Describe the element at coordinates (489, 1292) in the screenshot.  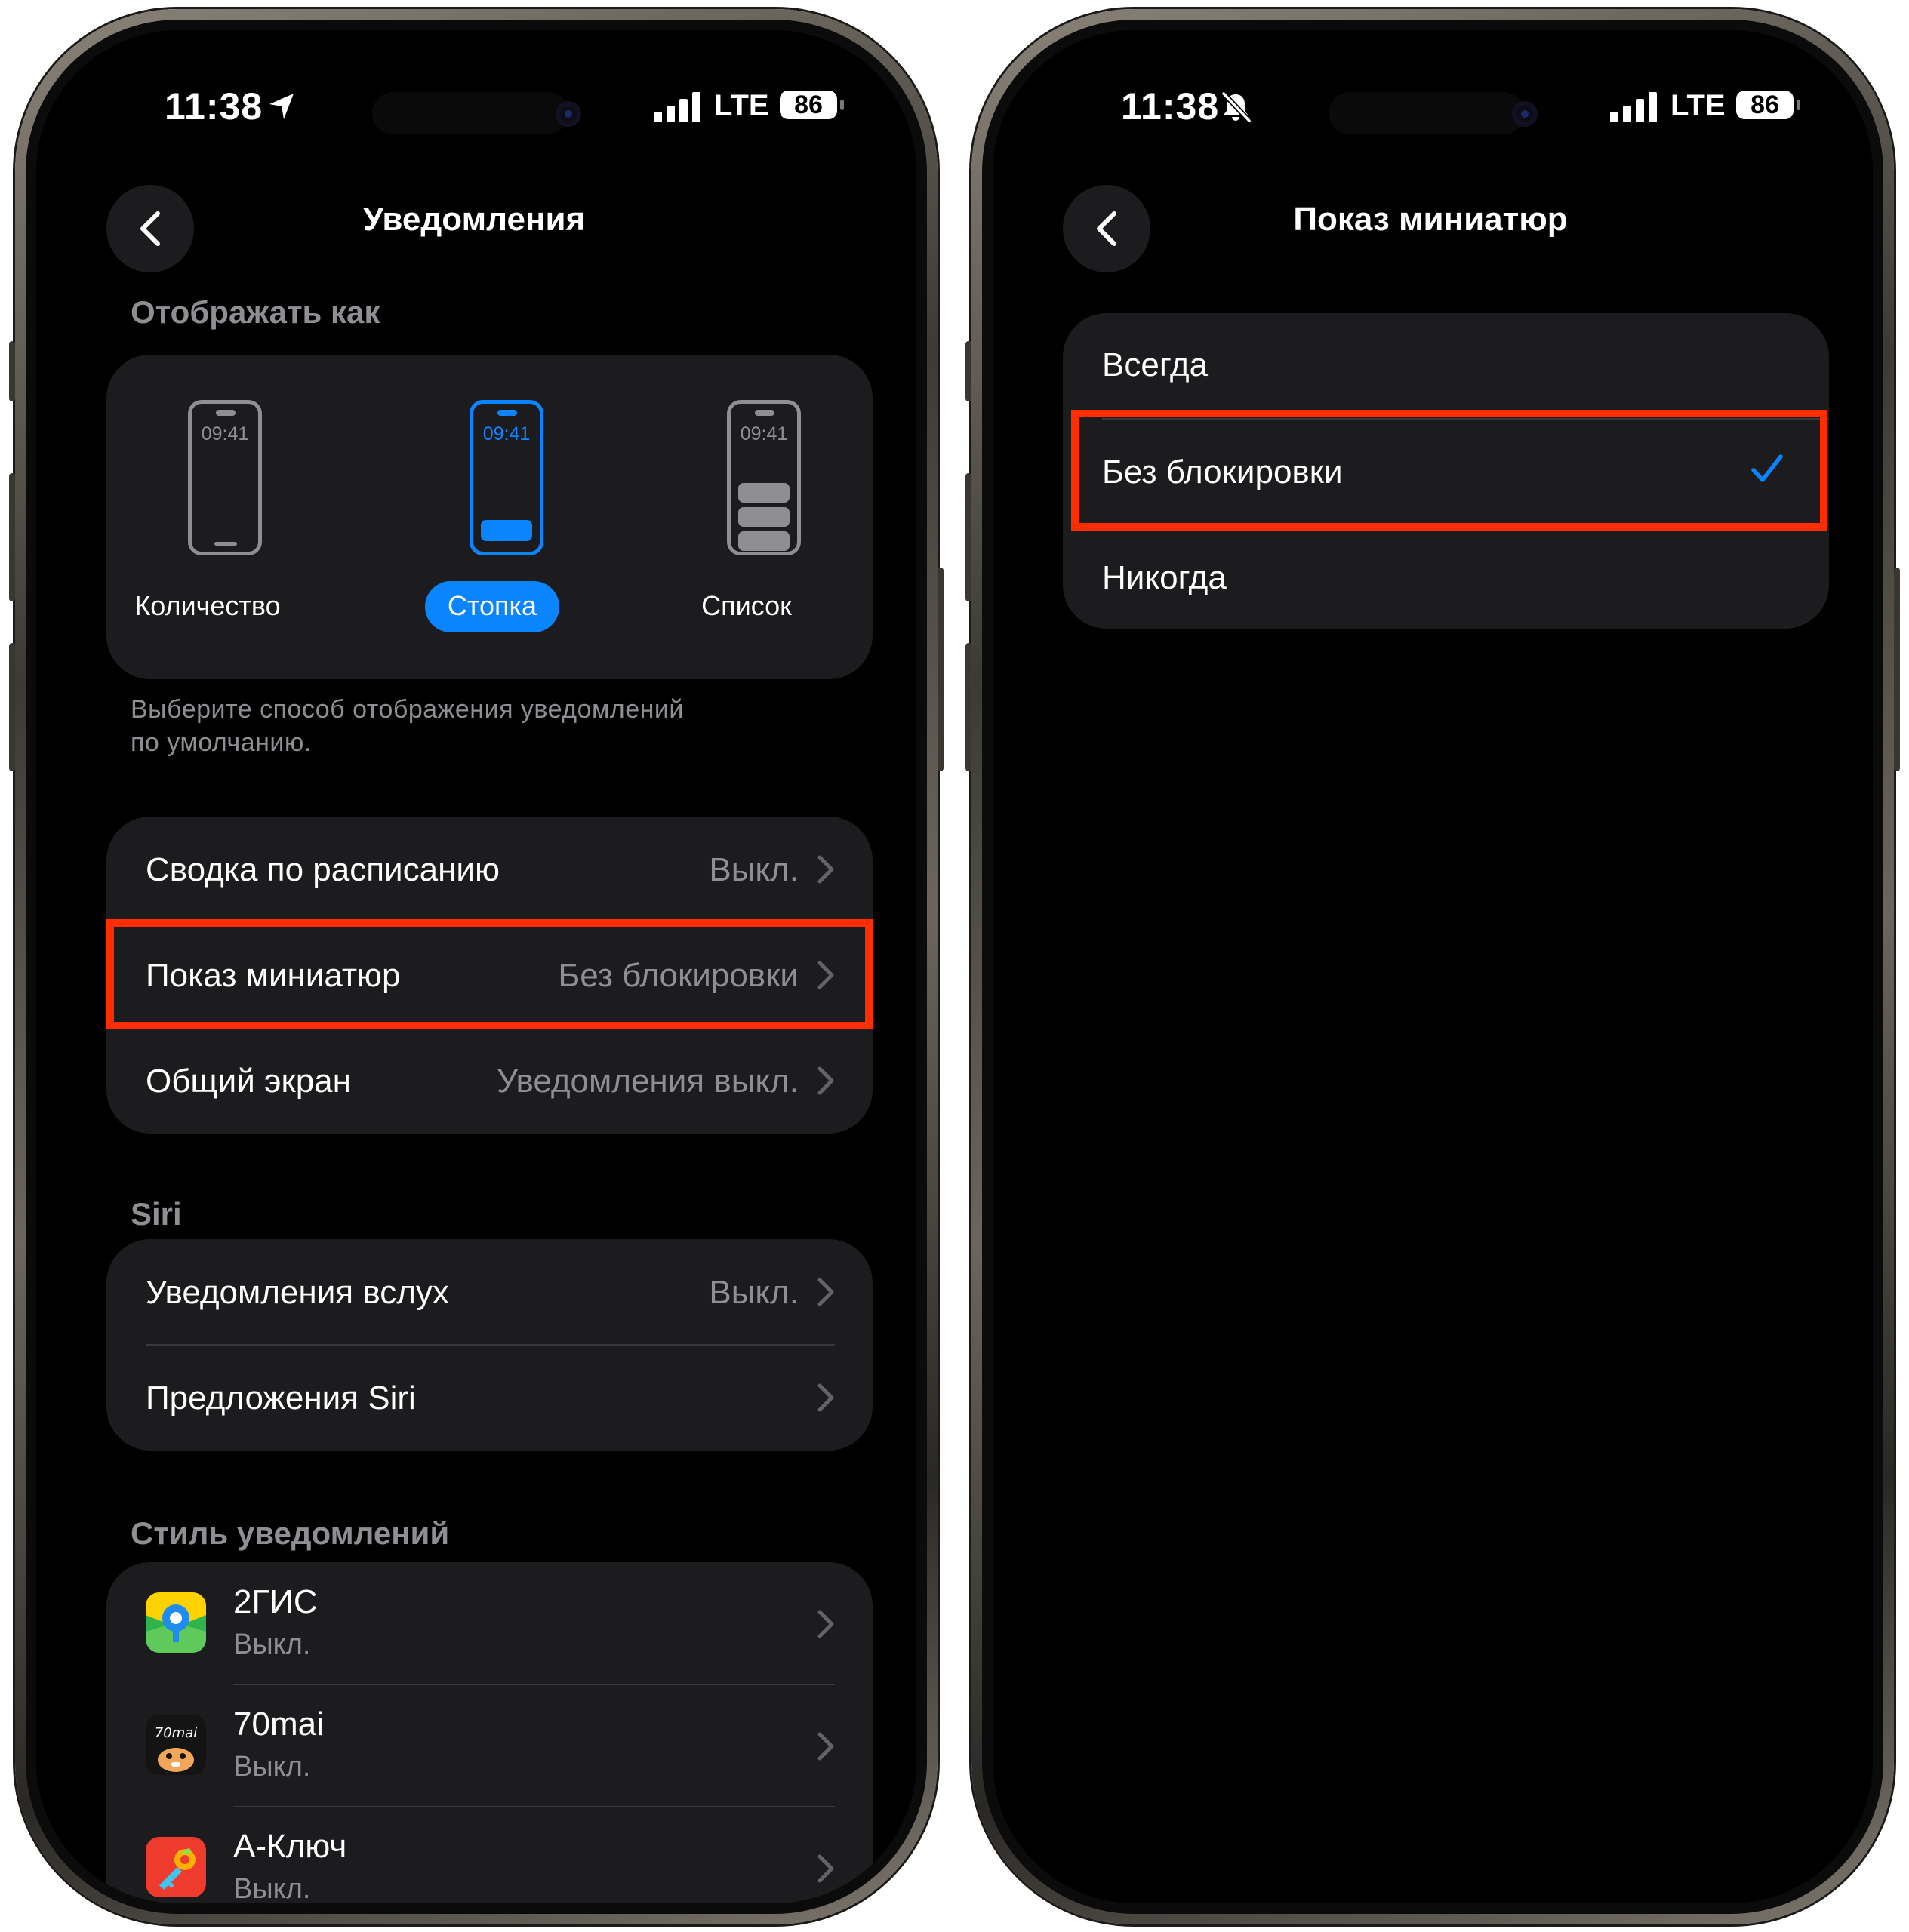
I see `row-announce-notifications: Уведомления вслух Выкл.` at that location.